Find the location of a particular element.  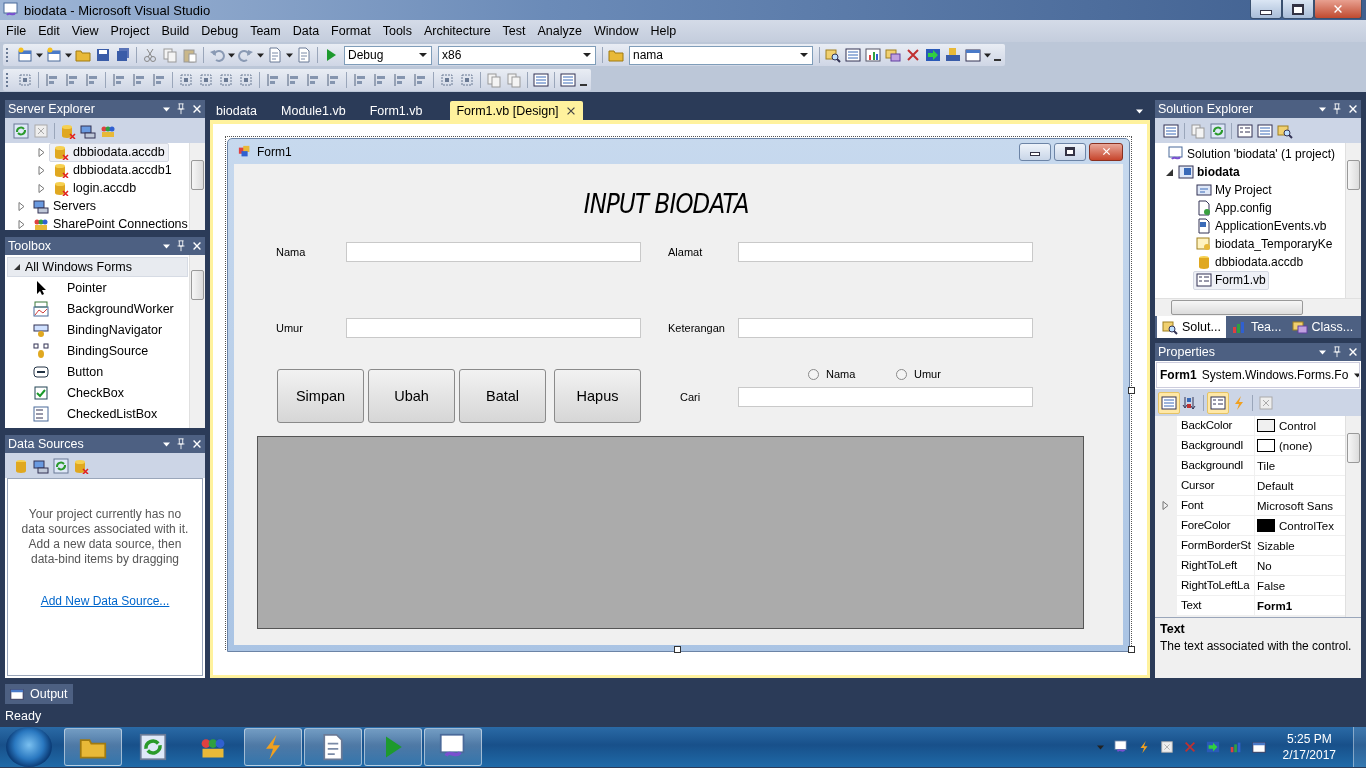

field-label: Cari is located at coordinates (691, 397).